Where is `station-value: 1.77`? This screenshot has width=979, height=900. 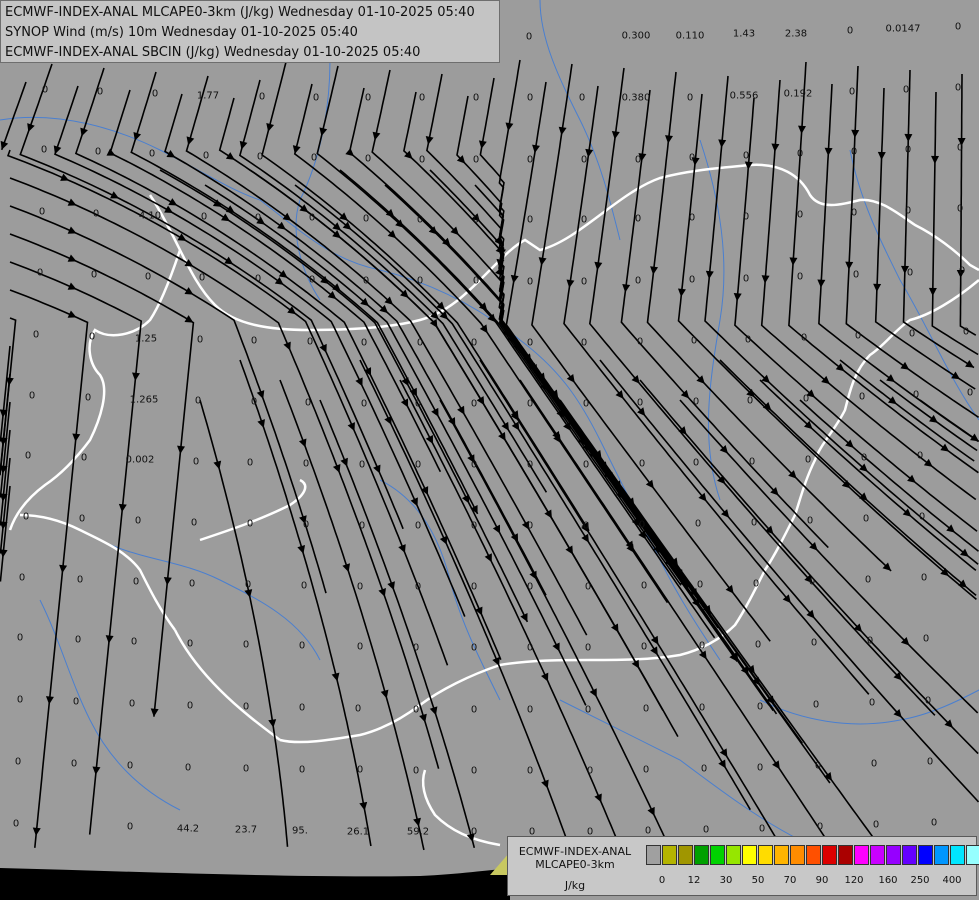
station-value: 1.77 is located at coordinates (208, 96).